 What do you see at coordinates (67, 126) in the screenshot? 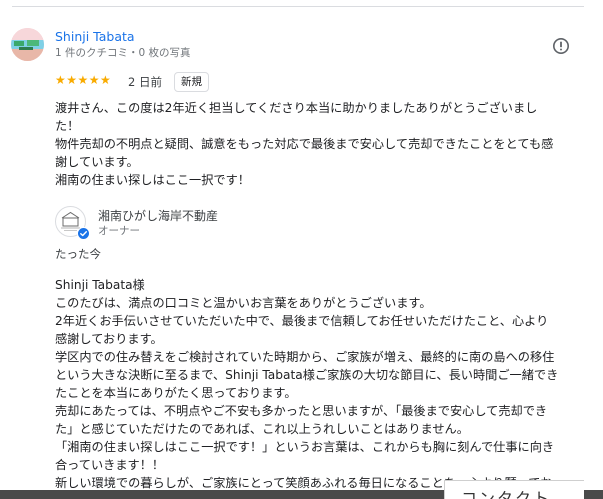
I see `review-text-line: た！` at bounding box center [67, 126].